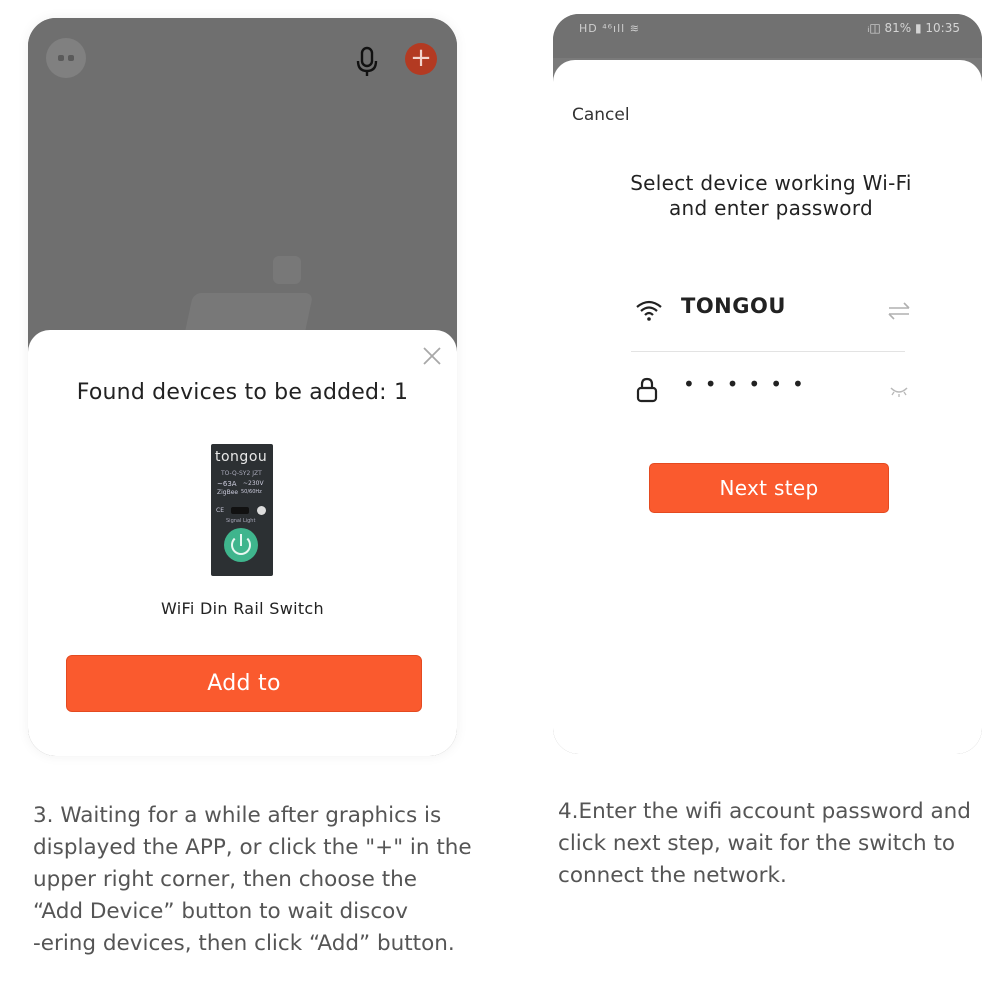 Image resolution: width=1000 pixels, height=1000 pixels. What do you see at coordinates (768, 351) in the screenshot?
I see `divider` at bounding box center [768, 351].